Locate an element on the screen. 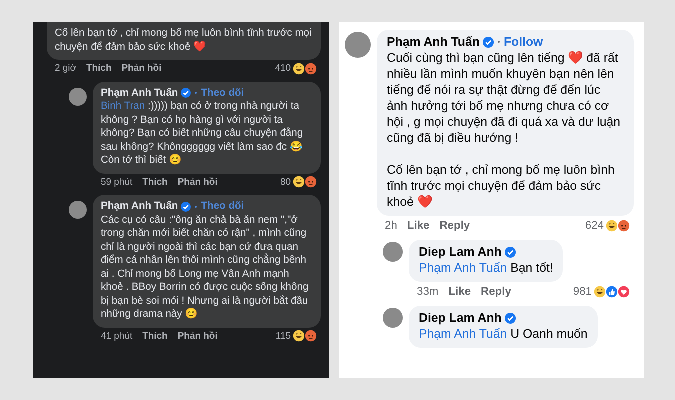  follow-link: Follow is located at coordinates (524, 42).